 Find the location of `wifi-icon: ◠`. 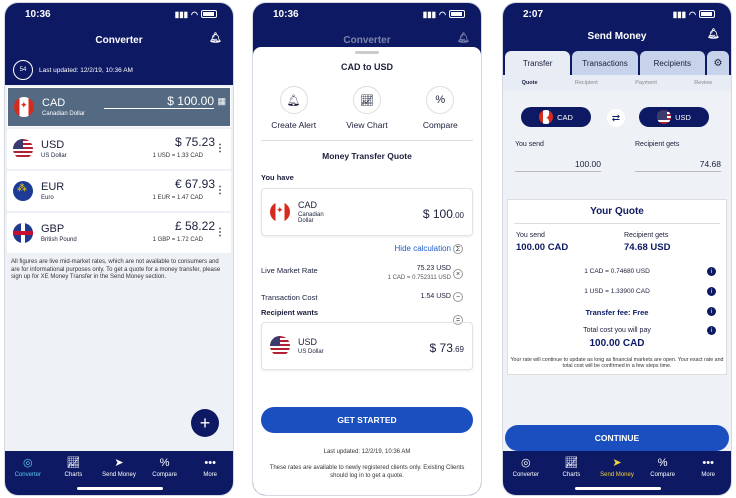

wifi-icon: ◠ is located at coordinates (692, 14).